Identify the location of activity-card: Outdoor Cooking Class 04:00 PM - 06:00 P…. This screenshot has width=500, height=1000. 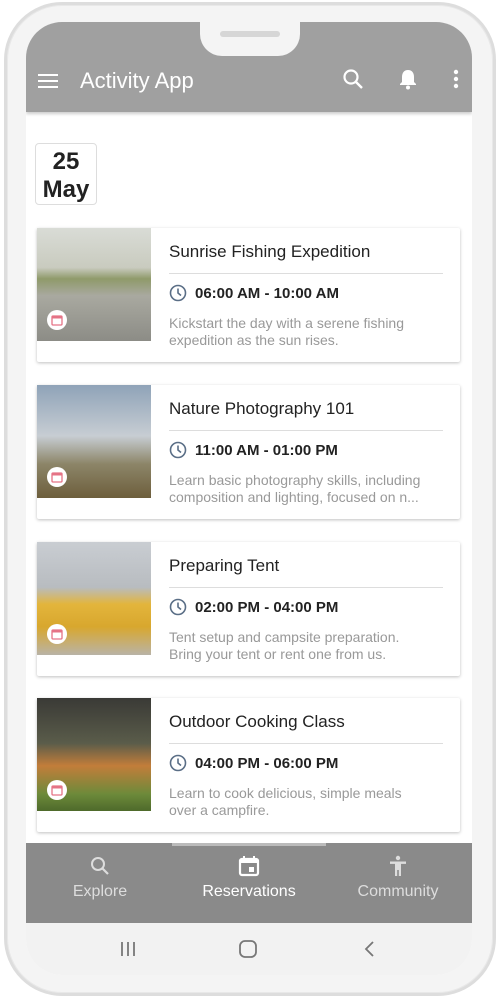
(248, 765).